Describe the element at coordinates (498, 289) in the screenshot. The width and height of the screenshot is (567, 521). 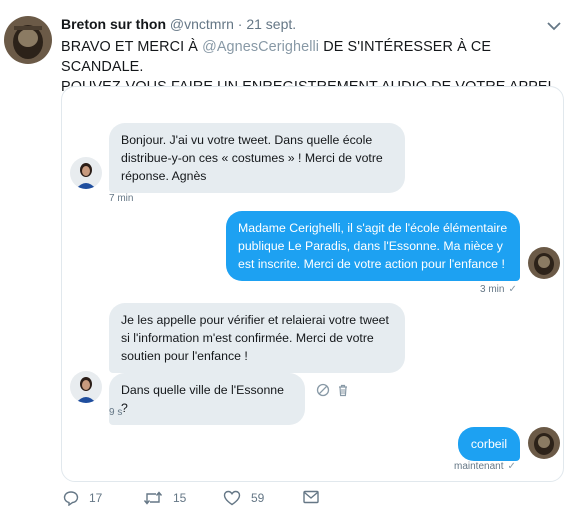
I see `message-time-outgoing: 3 min ✓` at that location.